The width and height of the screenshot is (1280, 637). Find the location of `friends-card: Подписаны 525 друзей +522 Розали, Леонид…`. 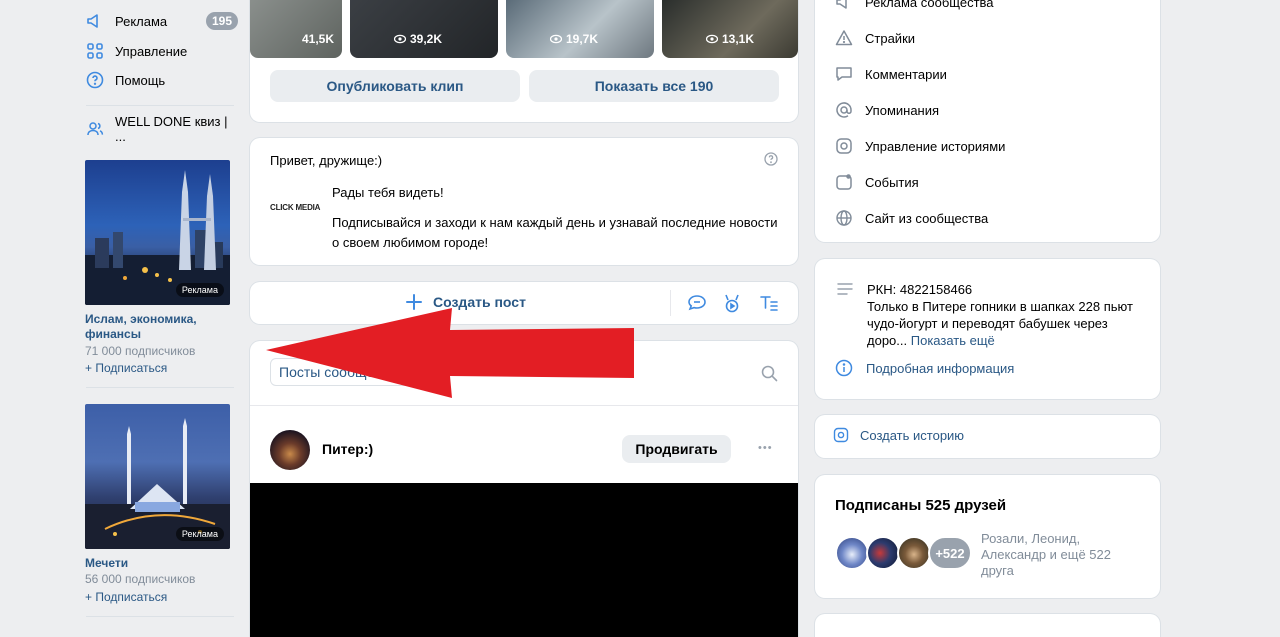

friends-card: Подписаны 525 друзей +522 Розали, Леонид… is located at coordinates (987, 536).